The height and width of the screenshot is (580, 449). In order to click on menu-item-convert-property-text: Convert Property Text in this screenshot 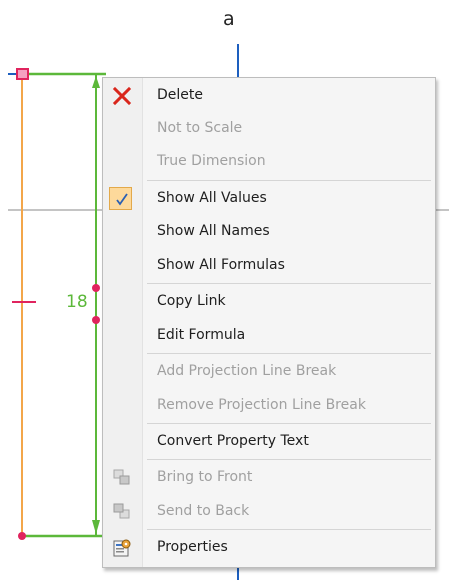, I will do `click(269, 442)`.